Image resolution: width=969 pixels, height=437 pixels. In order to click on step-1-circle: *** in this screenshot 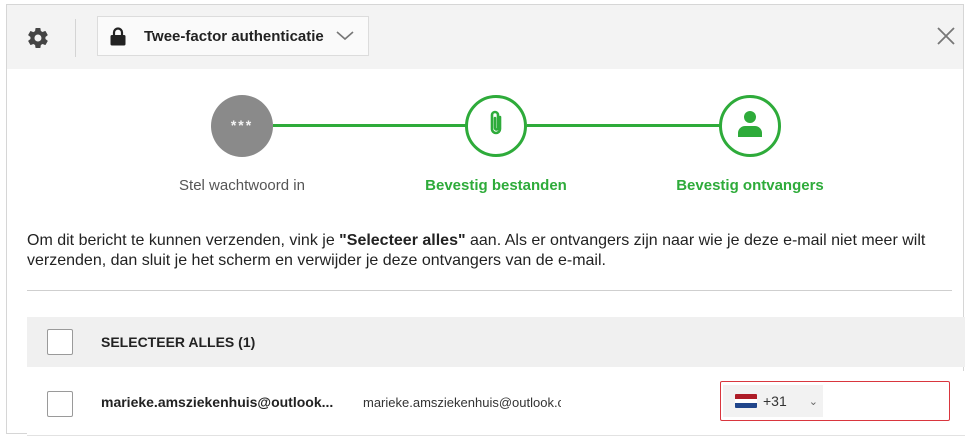, I will do `click(242, 126)`.